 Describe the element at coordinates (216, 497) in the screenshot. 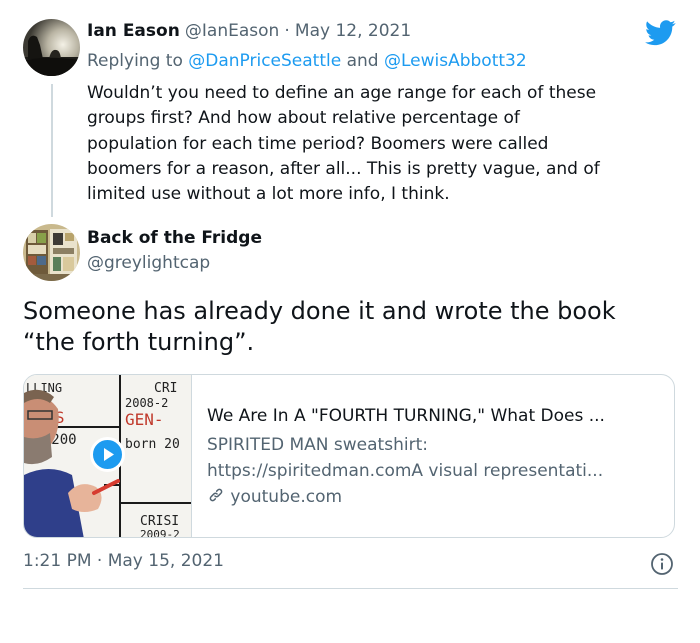

I see `link-icon` at that location.